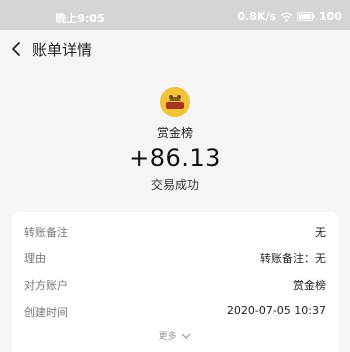 This screenshot has width=350, height=352. What do you see at coordinates (175, 50) in the screenshot?
I see `app-header: 账单详情` at bounding box center [175, 50].